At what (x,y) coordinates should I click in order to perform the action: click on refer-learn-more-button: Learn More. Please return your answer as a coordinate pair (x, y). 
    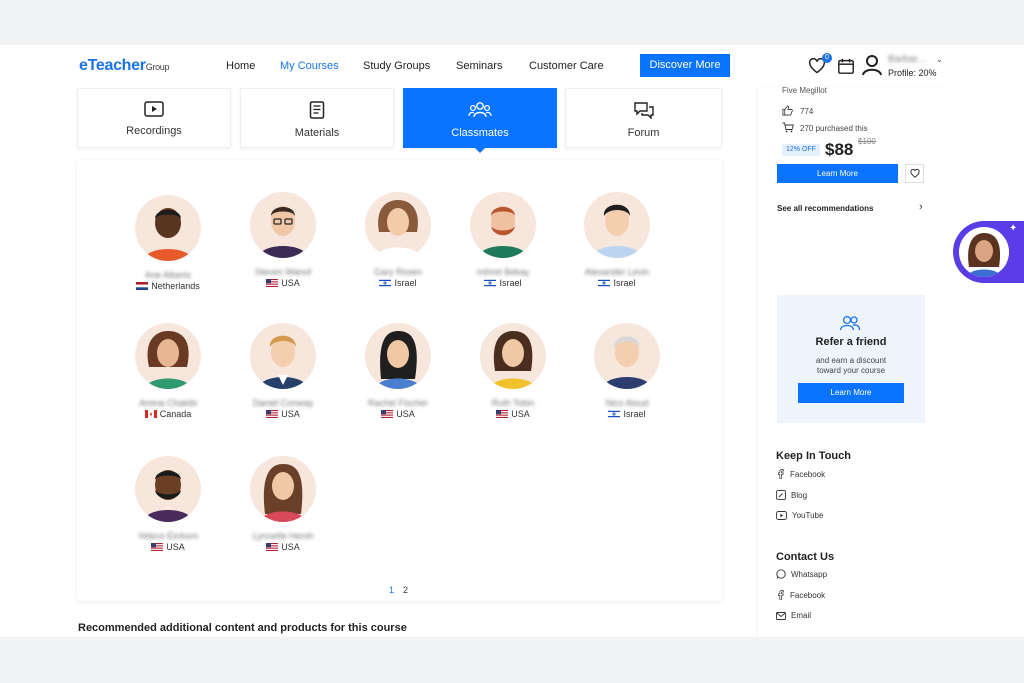
    Looking at the image, I should click on (851, 393).